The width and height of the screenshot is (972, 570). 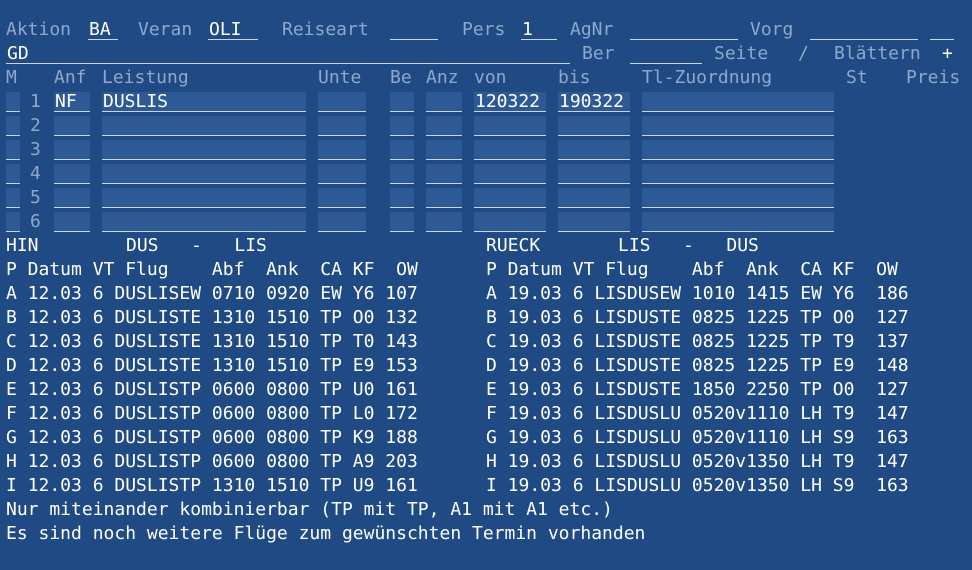 What do you see at coordinates (288, 54) in the screenshot?
I see `gd-field: GD` at bounding box center [288, 54].